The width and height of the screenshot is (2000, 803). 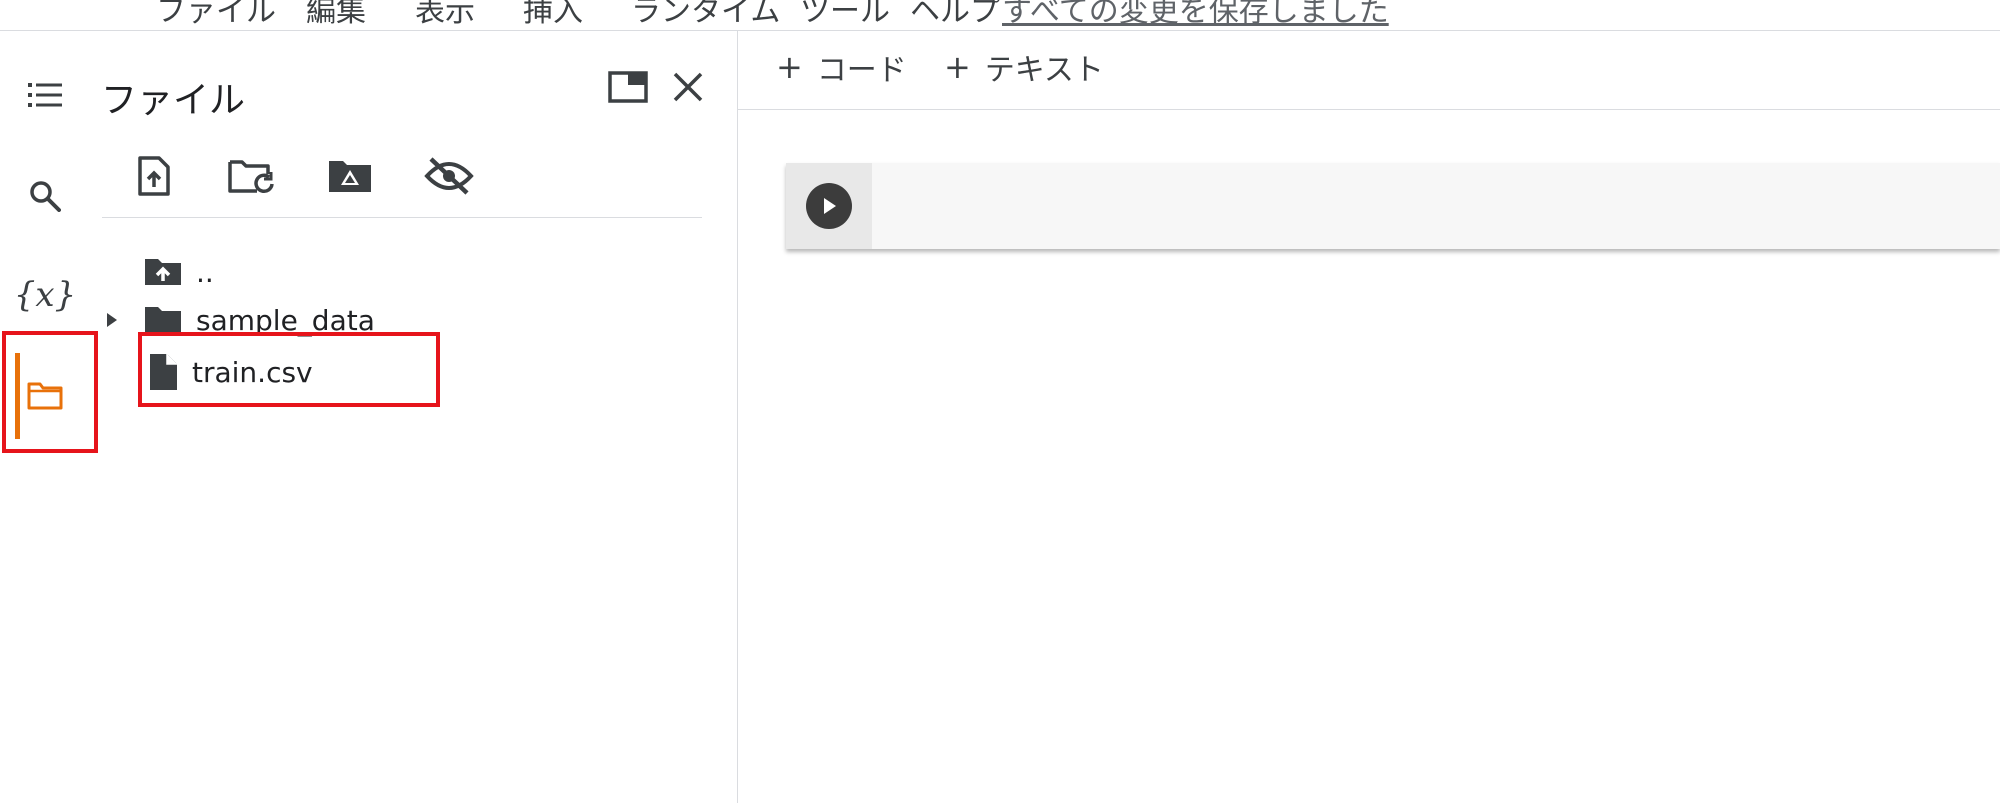 I want to click on toggle-hidden-files-button, so click(x=449, y=176).